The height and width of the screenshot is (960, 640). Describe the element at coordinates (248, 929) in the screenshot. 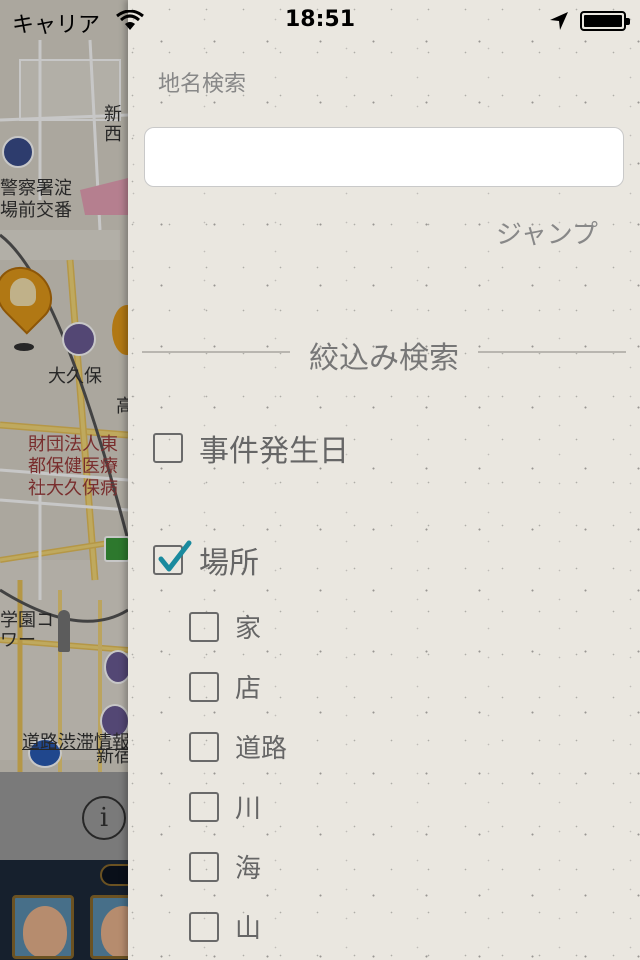

I see `mountain-label: 山` at that location.